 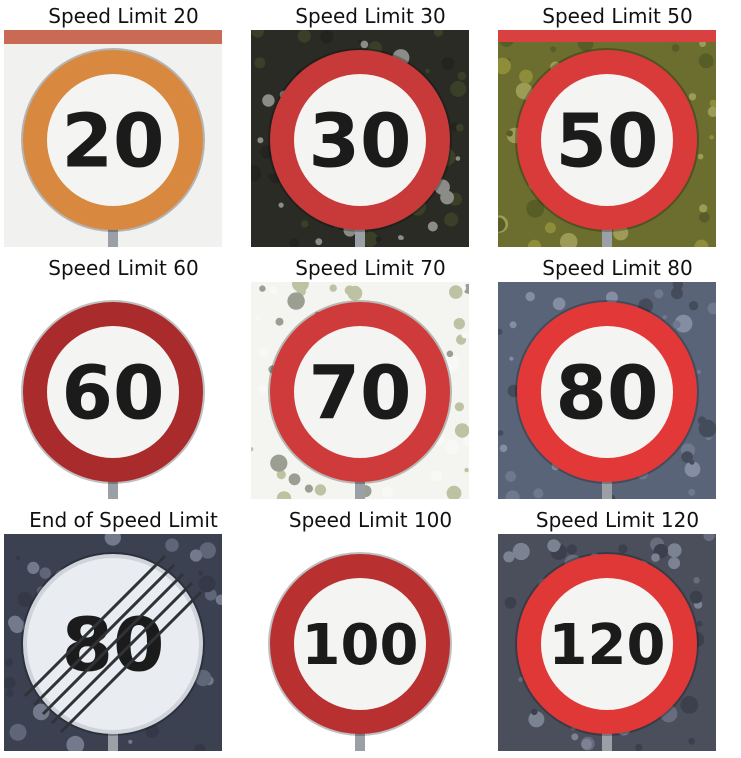 I want to click on sign-photo: 100, so click(x=360, y=642).